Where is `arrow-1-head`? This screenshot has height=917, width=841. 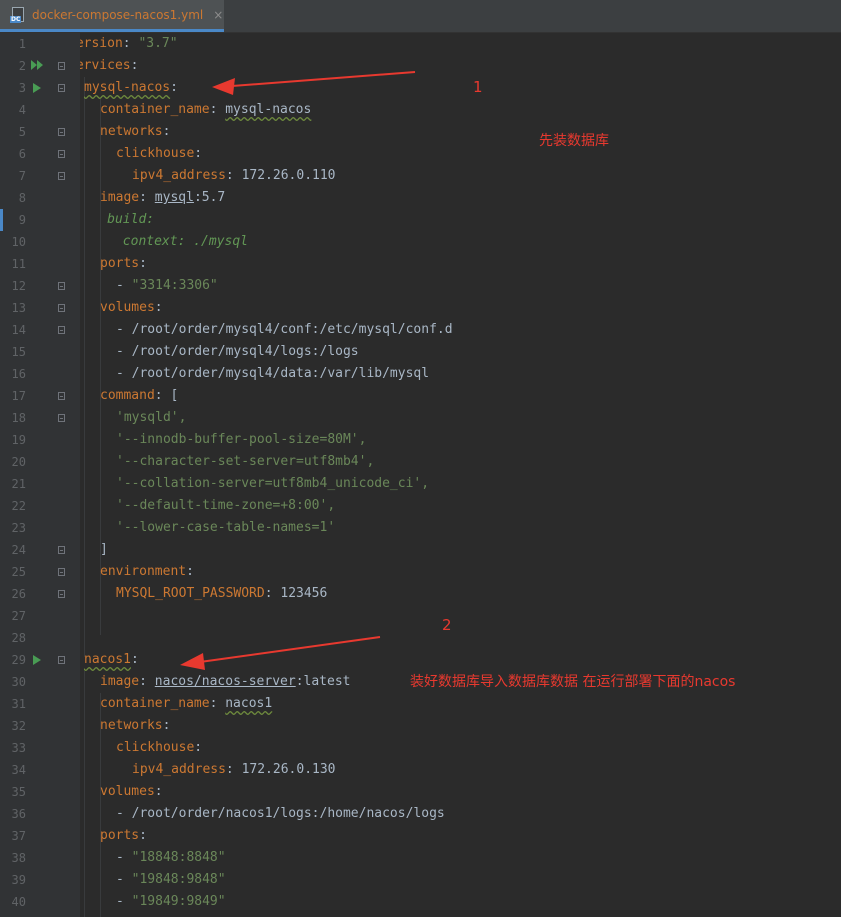 arrow-1-head is located at coordinates (223, 86).